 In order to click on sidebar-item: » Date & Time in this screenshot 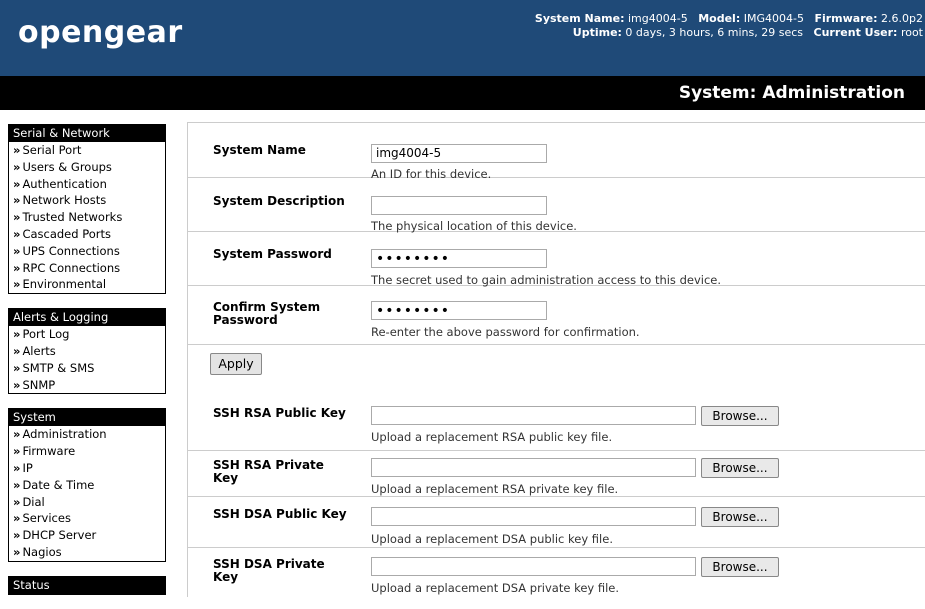, I will do `click(87, 485)`.